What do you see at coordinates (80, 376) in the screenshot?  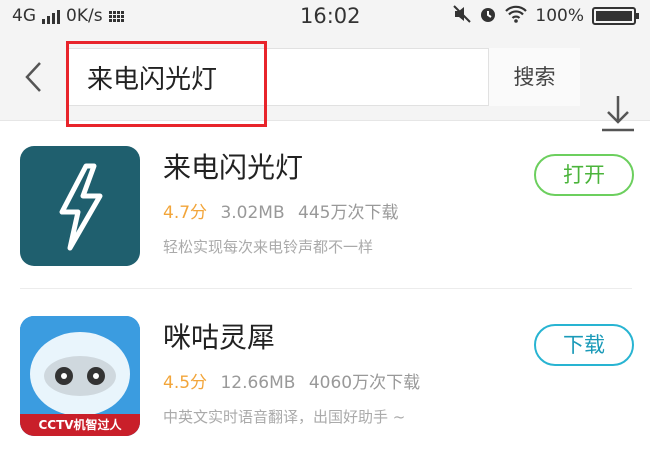 I see `cctv-robot-icon: CCTV机智过人` at bounding box center [80, 376].